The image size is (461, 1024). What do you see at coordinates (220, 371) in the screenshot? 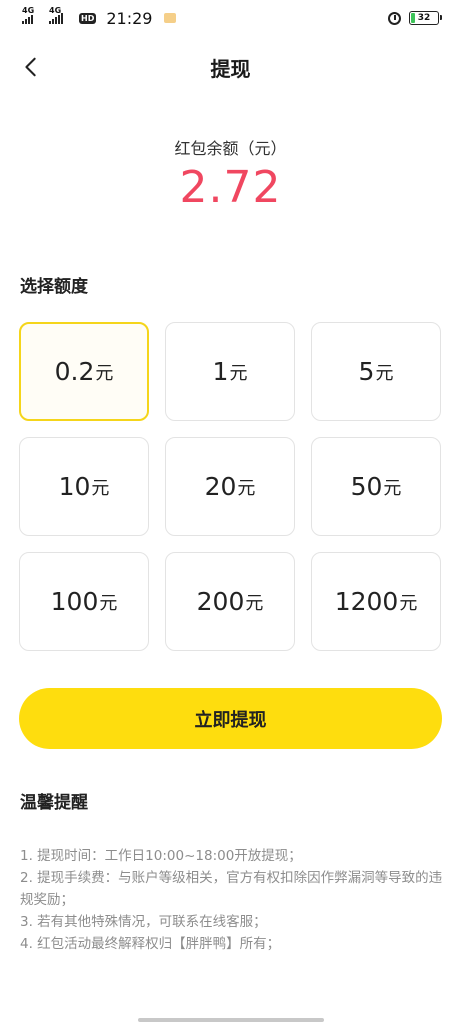
I see `amount-value: 1` at bounding box center [220, 371].